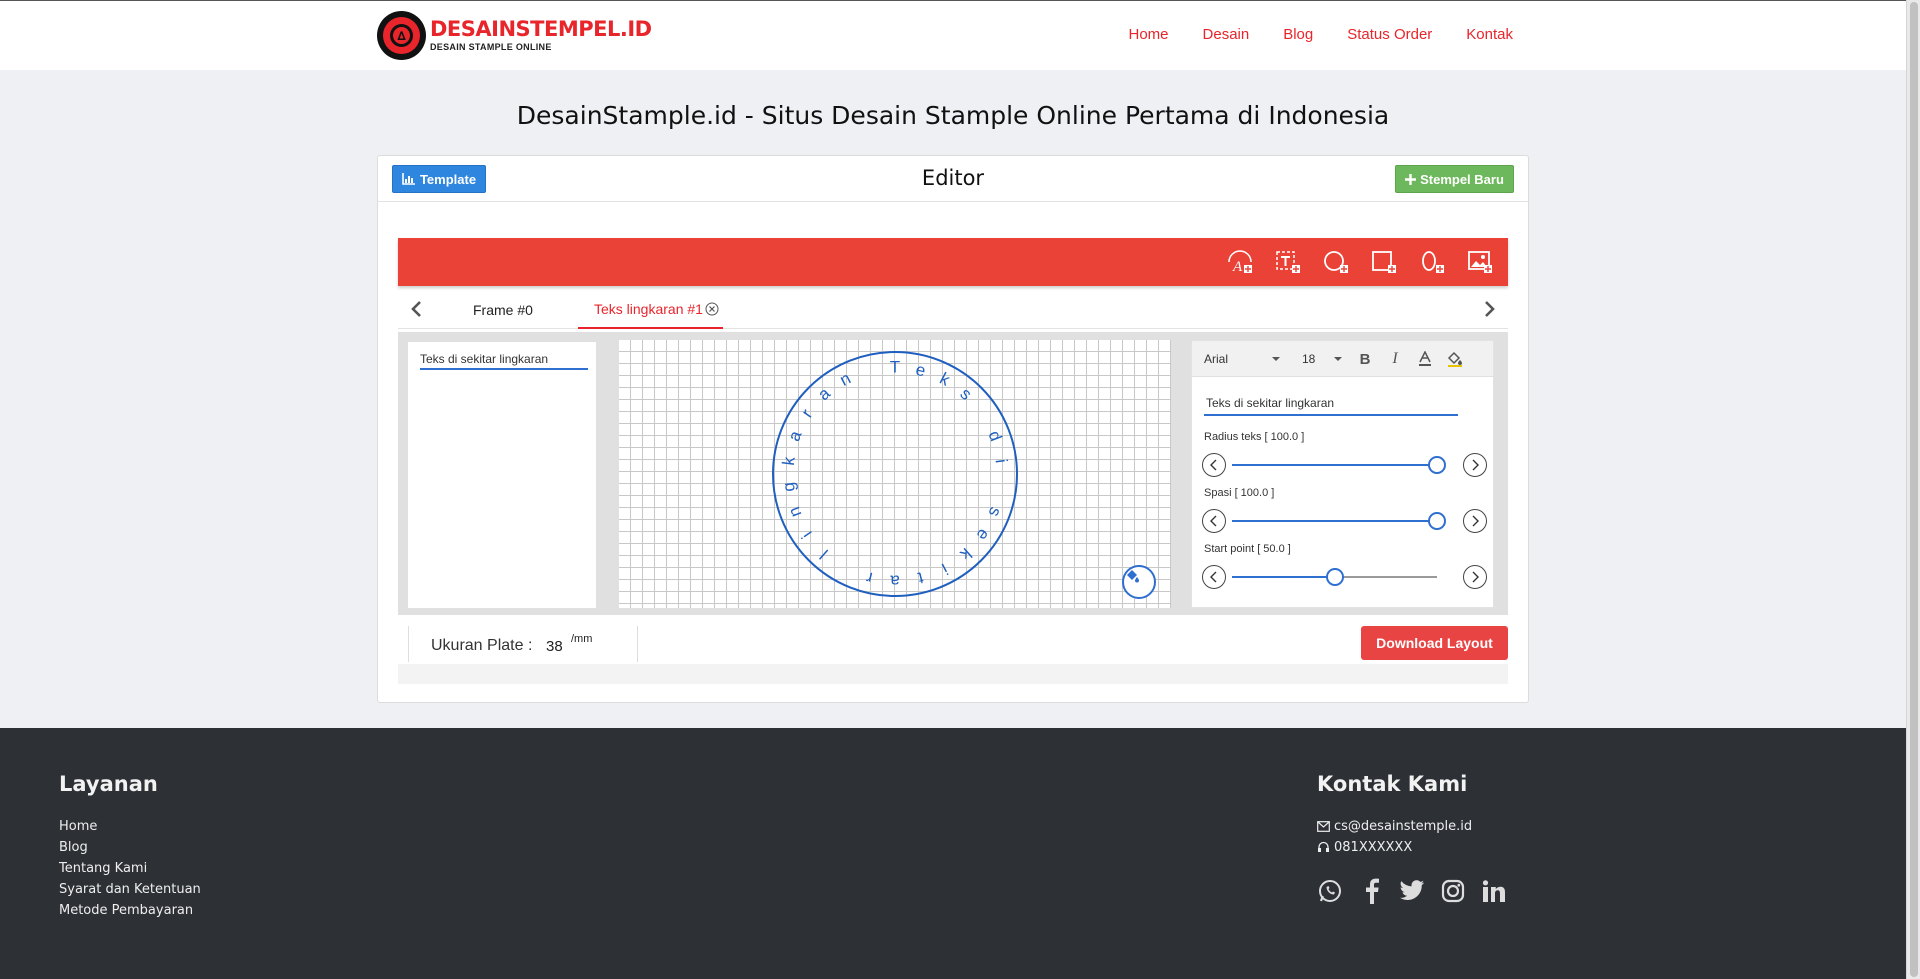  What do you see at coordinates (491, 47) in the screenshot?
I see `logo-subtitle: DESAIN STAMPLE ONLINE` at bounding box center [491, 47].